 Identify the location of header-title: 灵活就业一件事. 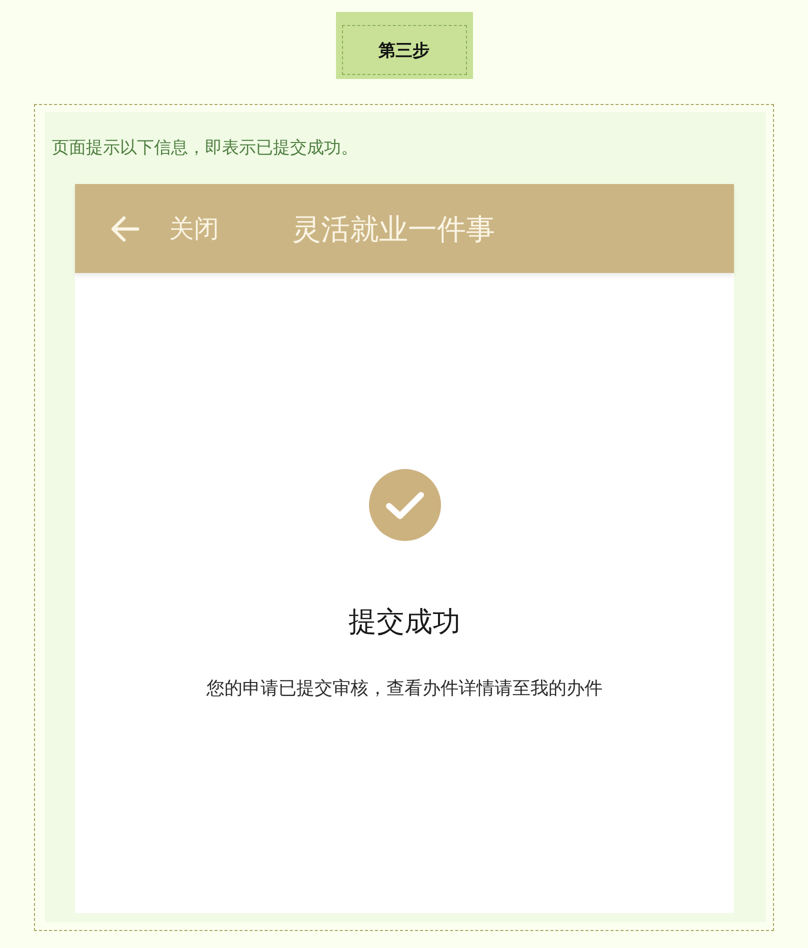
(393, 228).